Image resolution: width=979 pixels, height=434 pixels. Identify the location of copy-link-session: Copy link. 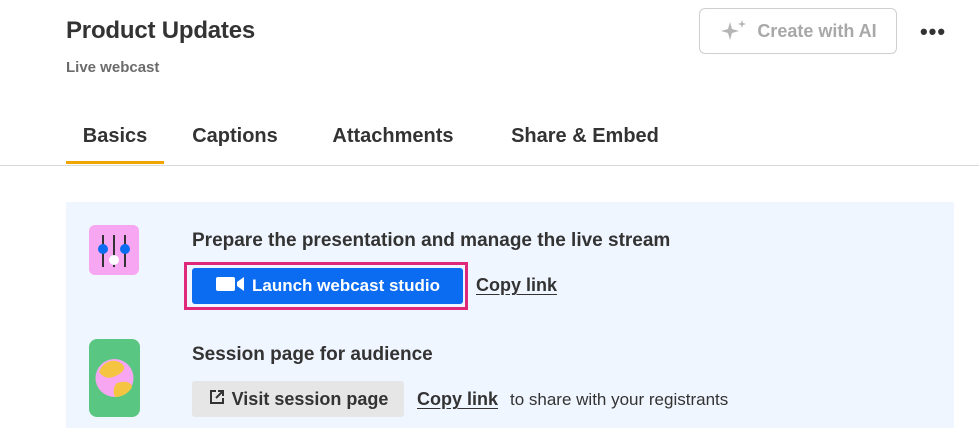
(457, 399).